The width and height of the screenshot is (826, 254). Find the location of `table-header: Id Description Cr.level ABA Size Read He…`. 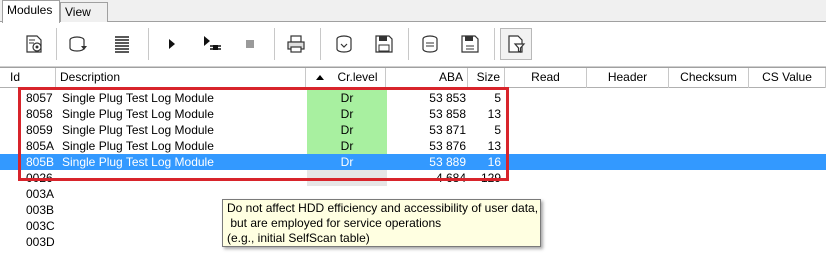

table-header: Id Description Cr.level ABA Size Read He… is located at coordinates (413, 78).